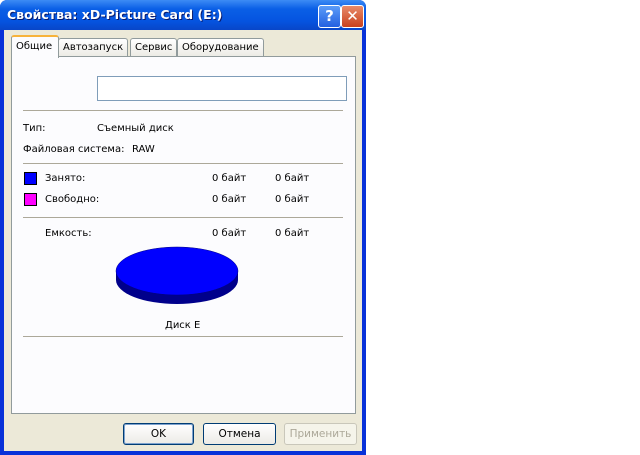  I want to click on help-button: ?, so click(329, 16).